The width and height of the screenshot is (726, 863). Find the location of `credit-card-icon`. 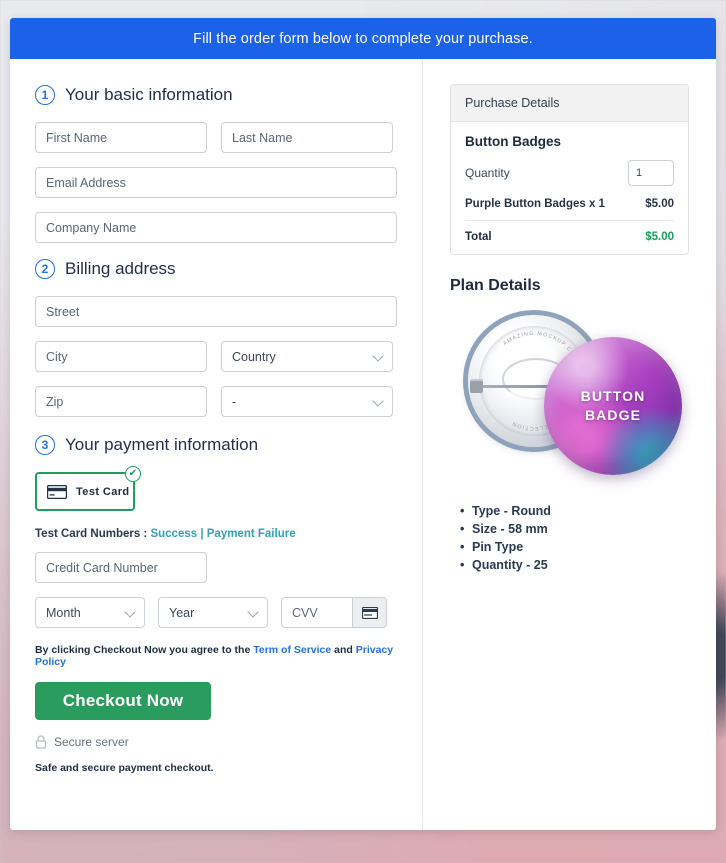

credit-card-icon is located at coordinates (57, 491).